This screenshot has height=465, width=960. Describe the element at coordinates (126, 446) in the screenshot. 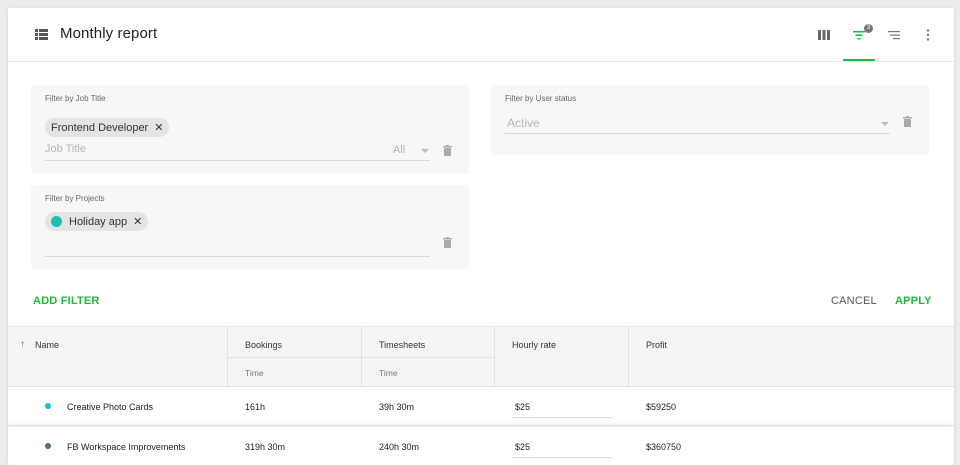

I see `row-name: FB Workspace Improvements` at that location.